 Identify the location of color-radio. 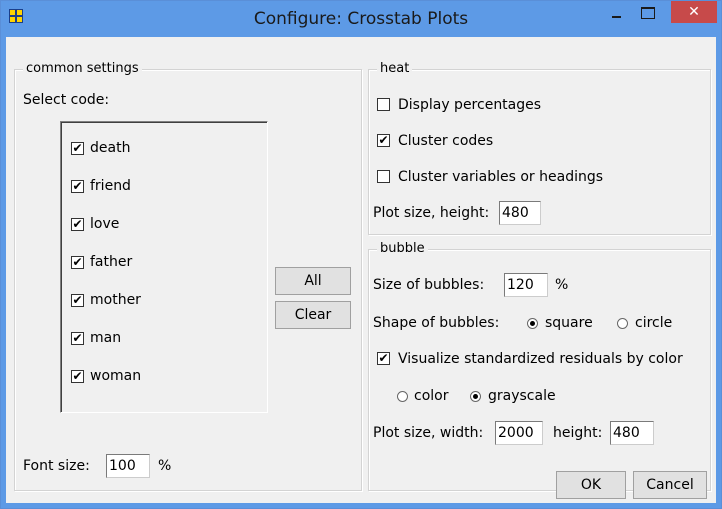
(402, 396).